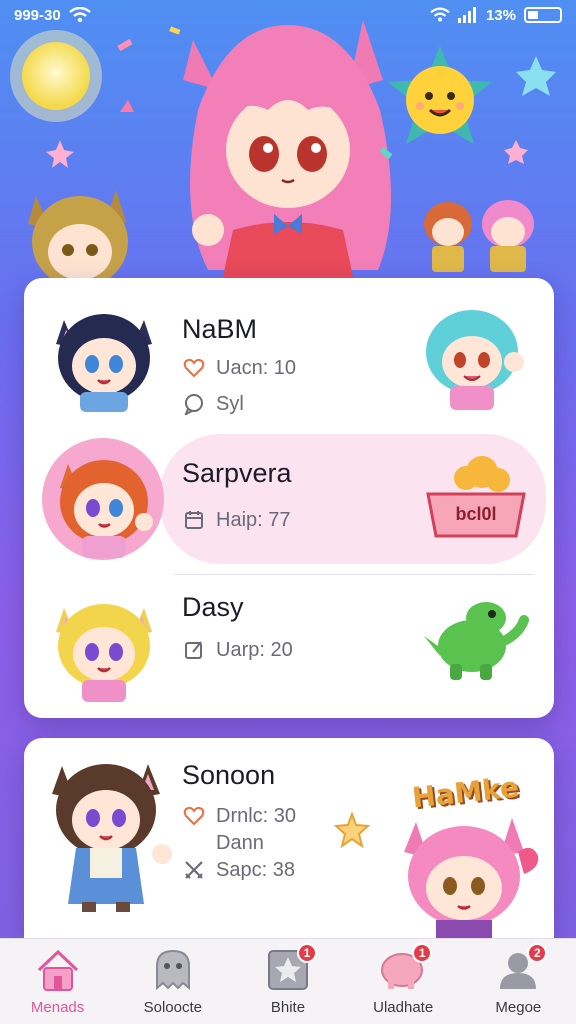 The height and width of the screenshot is (1024, 576). What do you see at coordinates (471, 878) in the screenshot?
I see `pink-cat-sticker` at bounding box center [471, 878].